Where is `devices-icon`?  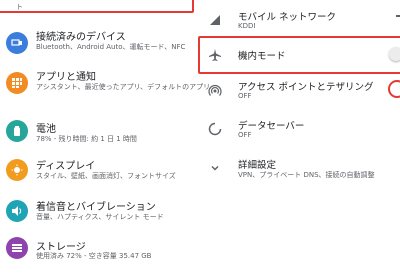
devices-icon is located at coordinates (17, 43).